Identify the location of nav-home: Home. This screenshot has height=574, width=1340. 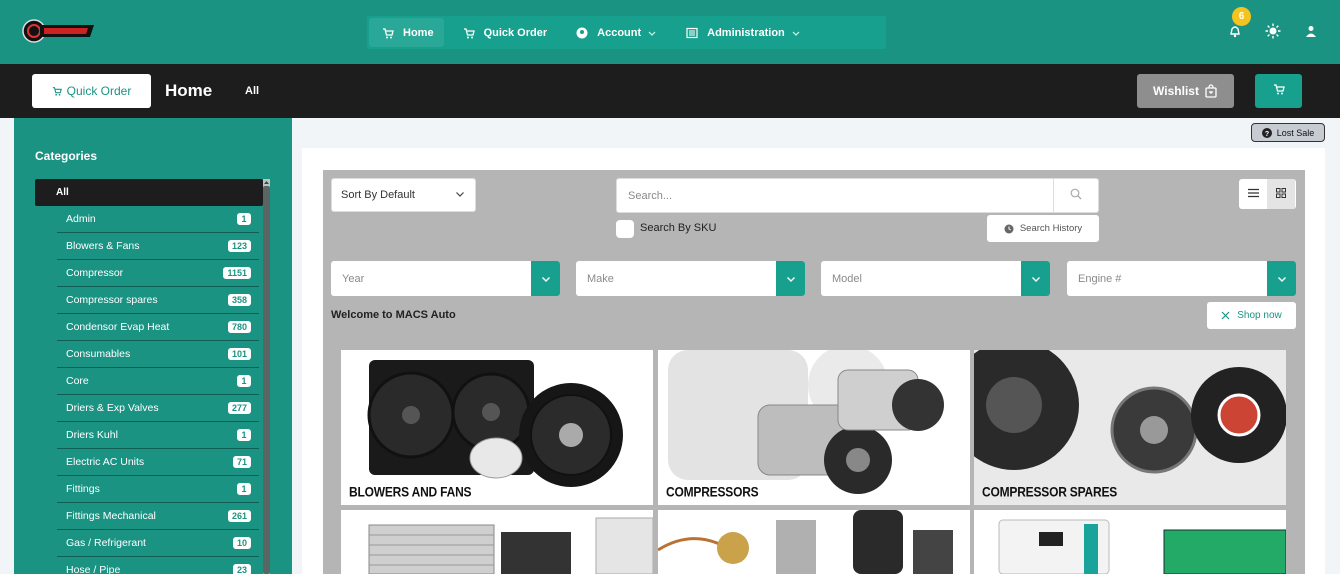
(406, 32).